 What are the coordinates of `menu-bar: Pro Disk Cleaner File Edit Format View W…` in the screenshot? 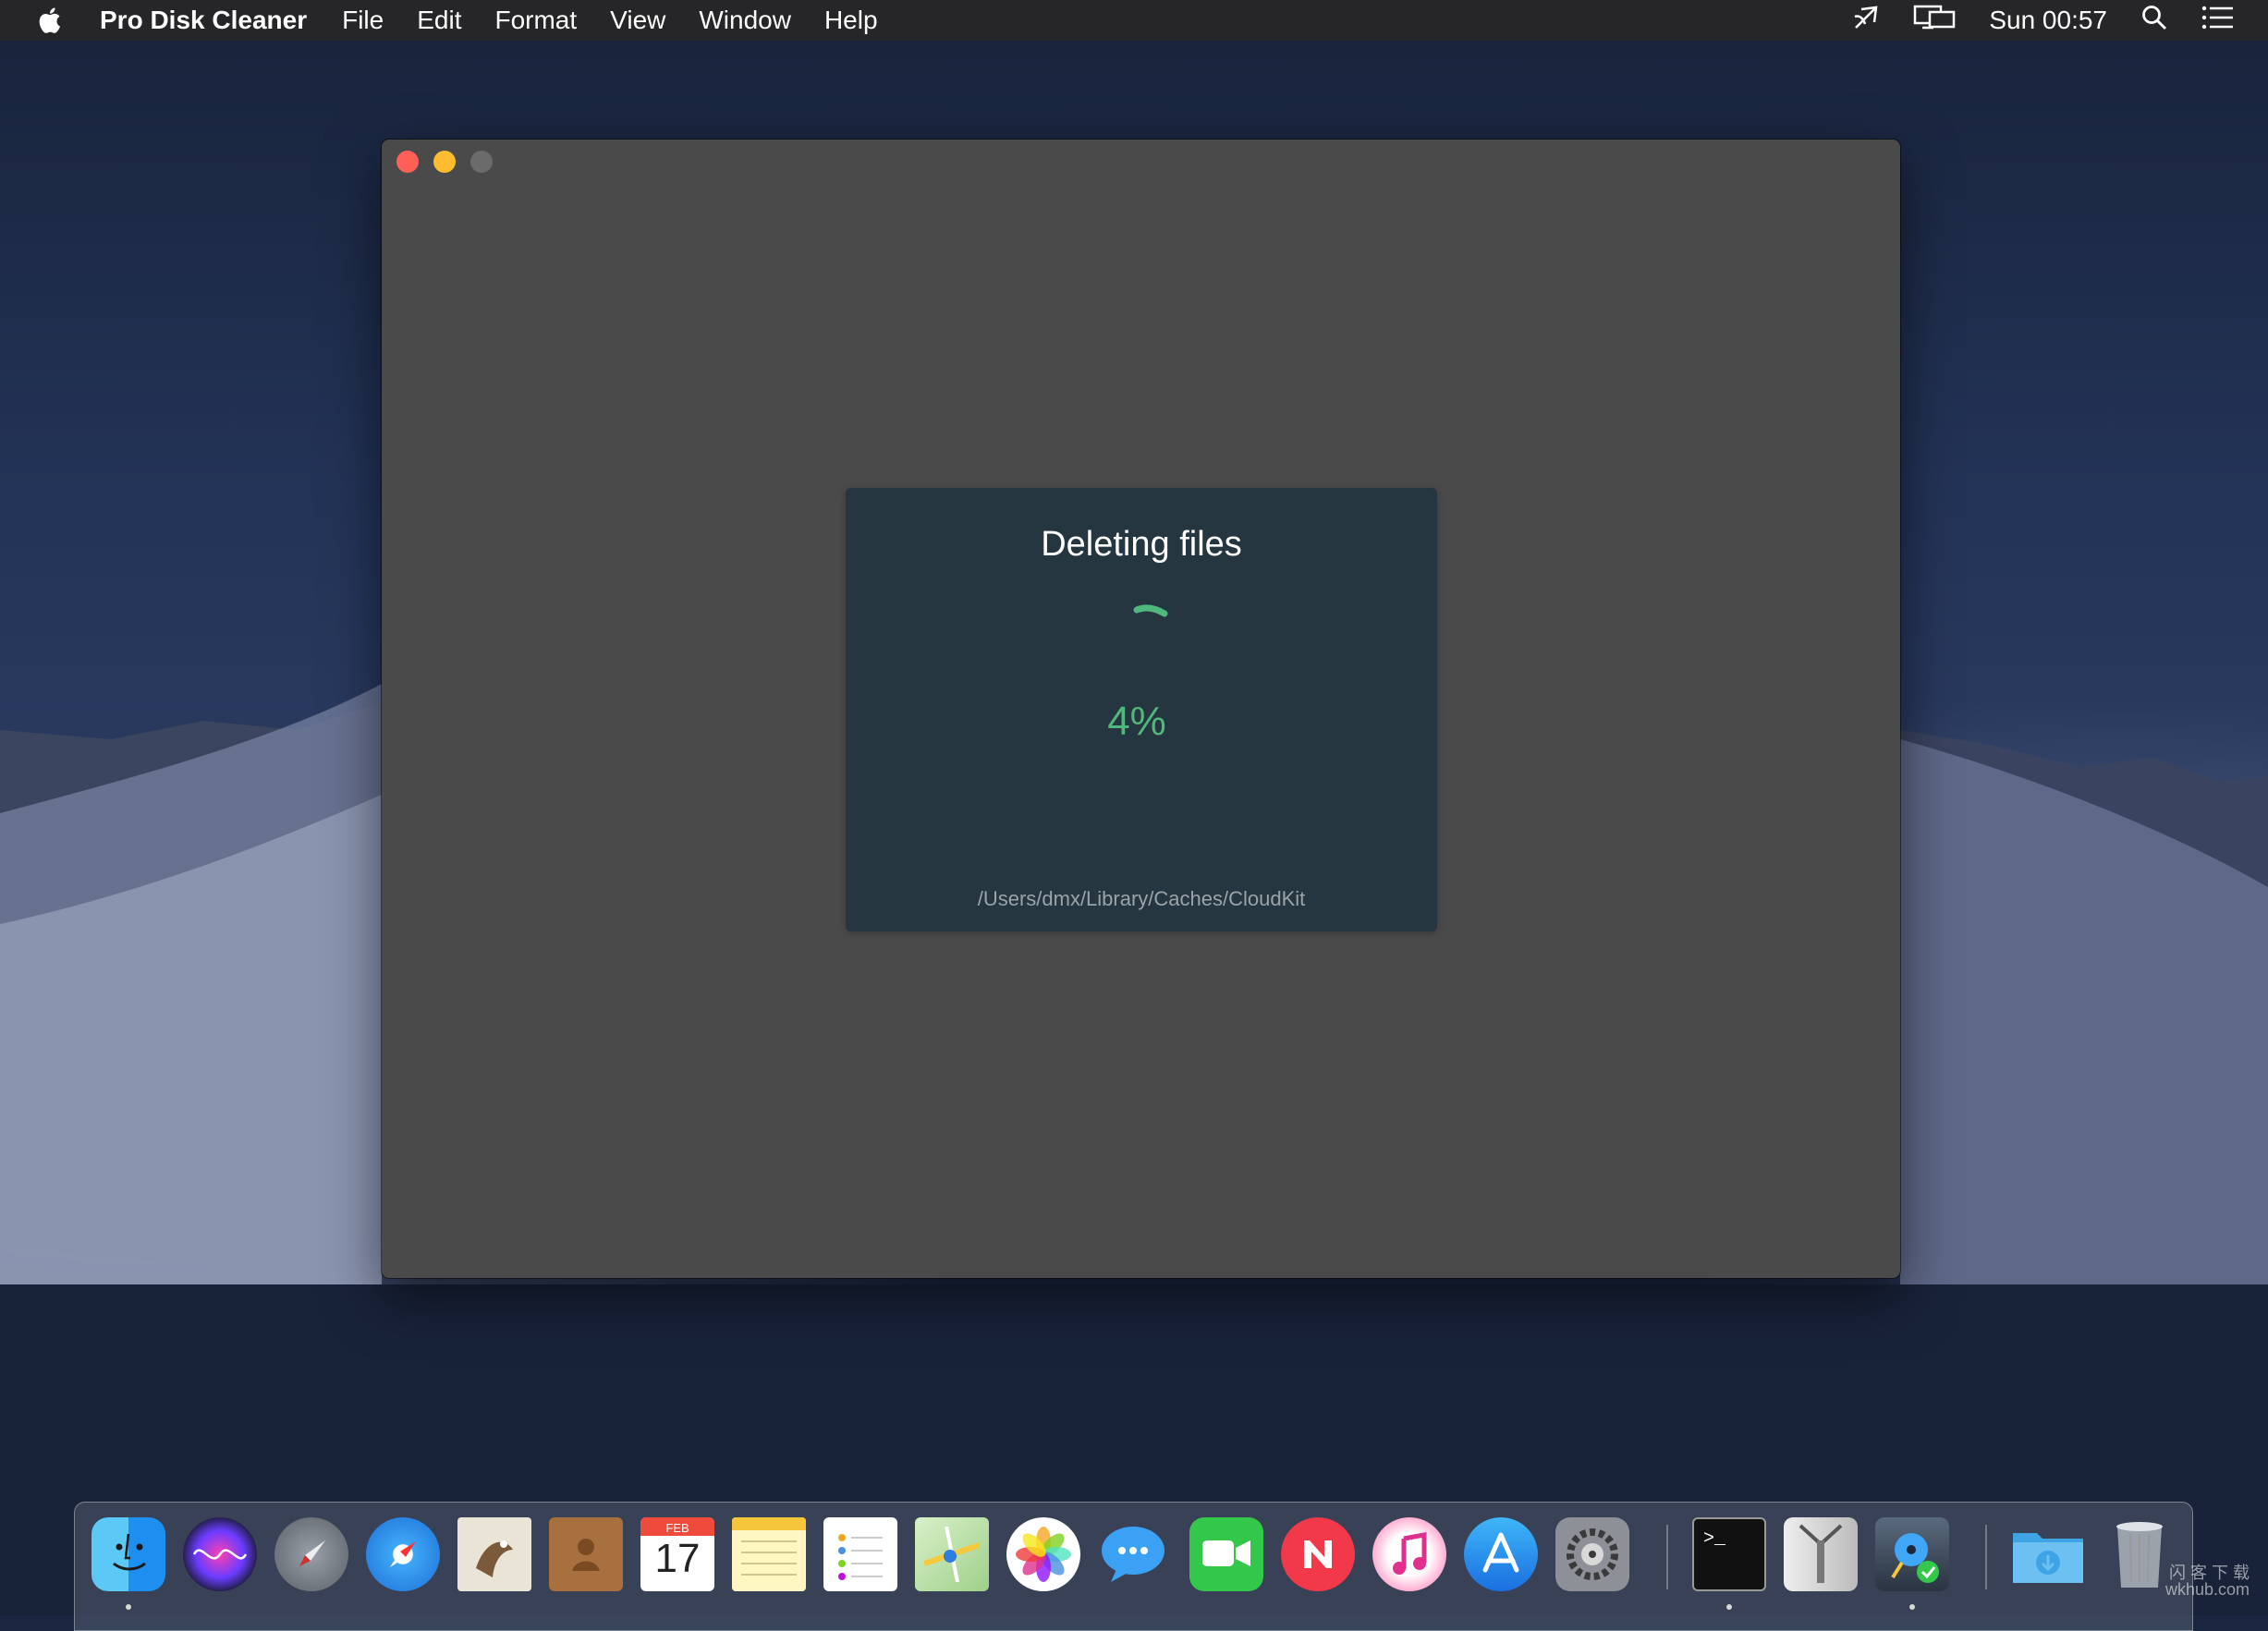 It's located at (1134, 20).